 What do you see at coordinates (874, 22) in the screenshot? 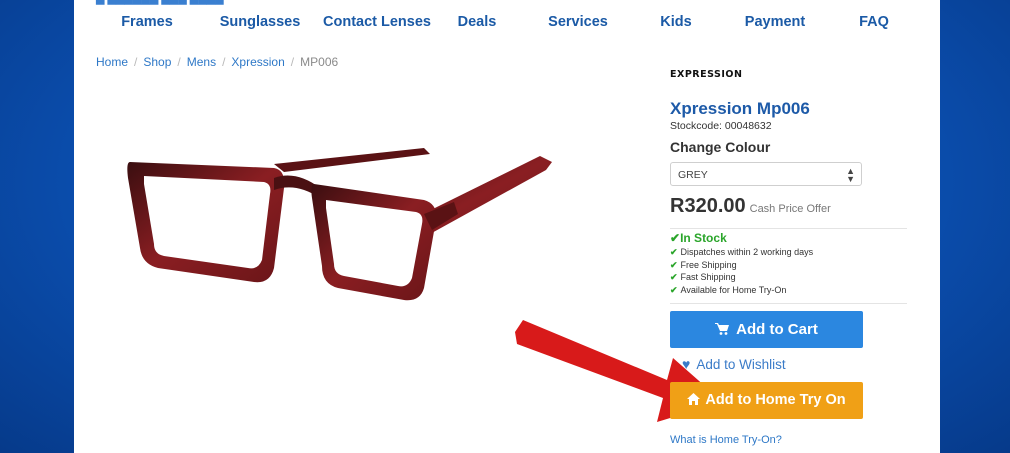
I see `nav-item-faq: FAQ` at bounding box center [874, 22].